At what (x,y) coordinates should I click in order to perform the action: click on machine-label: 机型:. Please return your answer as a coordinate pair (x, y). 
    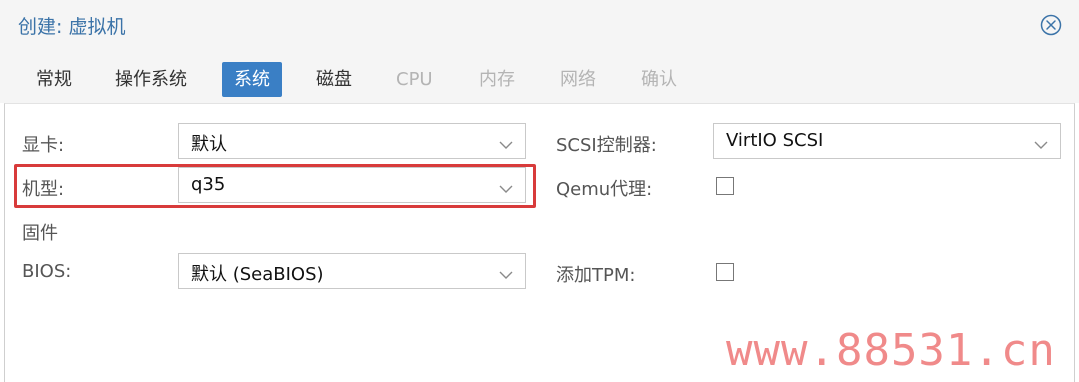
    Looking at the image, I should click on (43, 189).